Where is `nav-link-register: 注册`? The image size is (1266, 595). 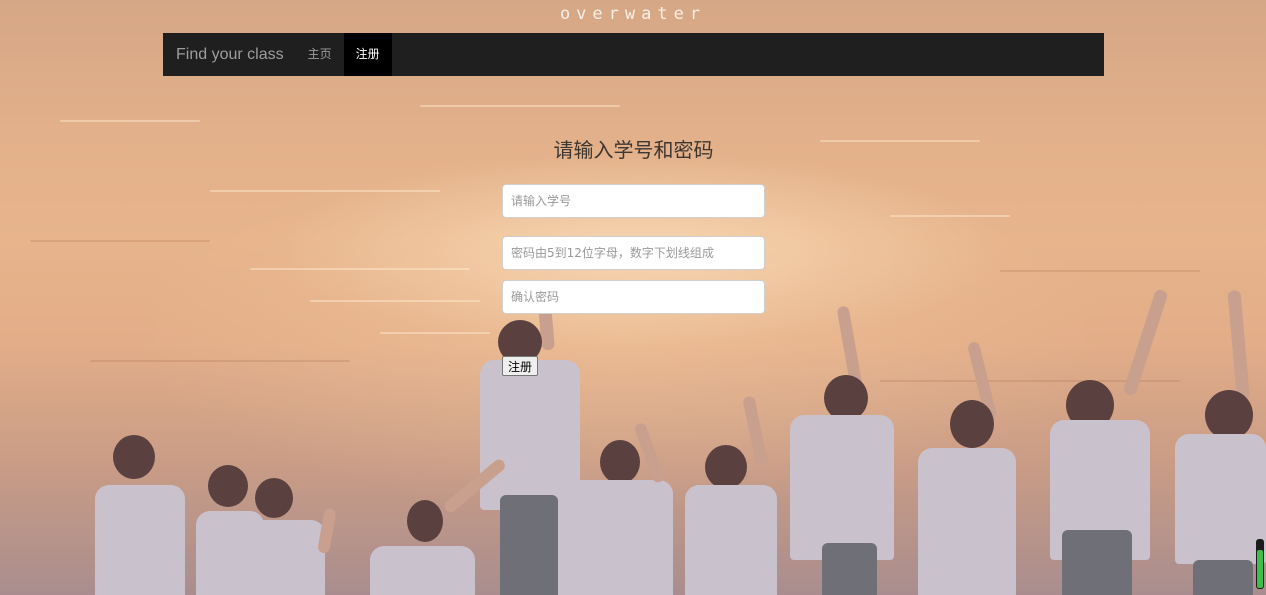 nav-link-register: 注册 is located at coordinates (367, 54).